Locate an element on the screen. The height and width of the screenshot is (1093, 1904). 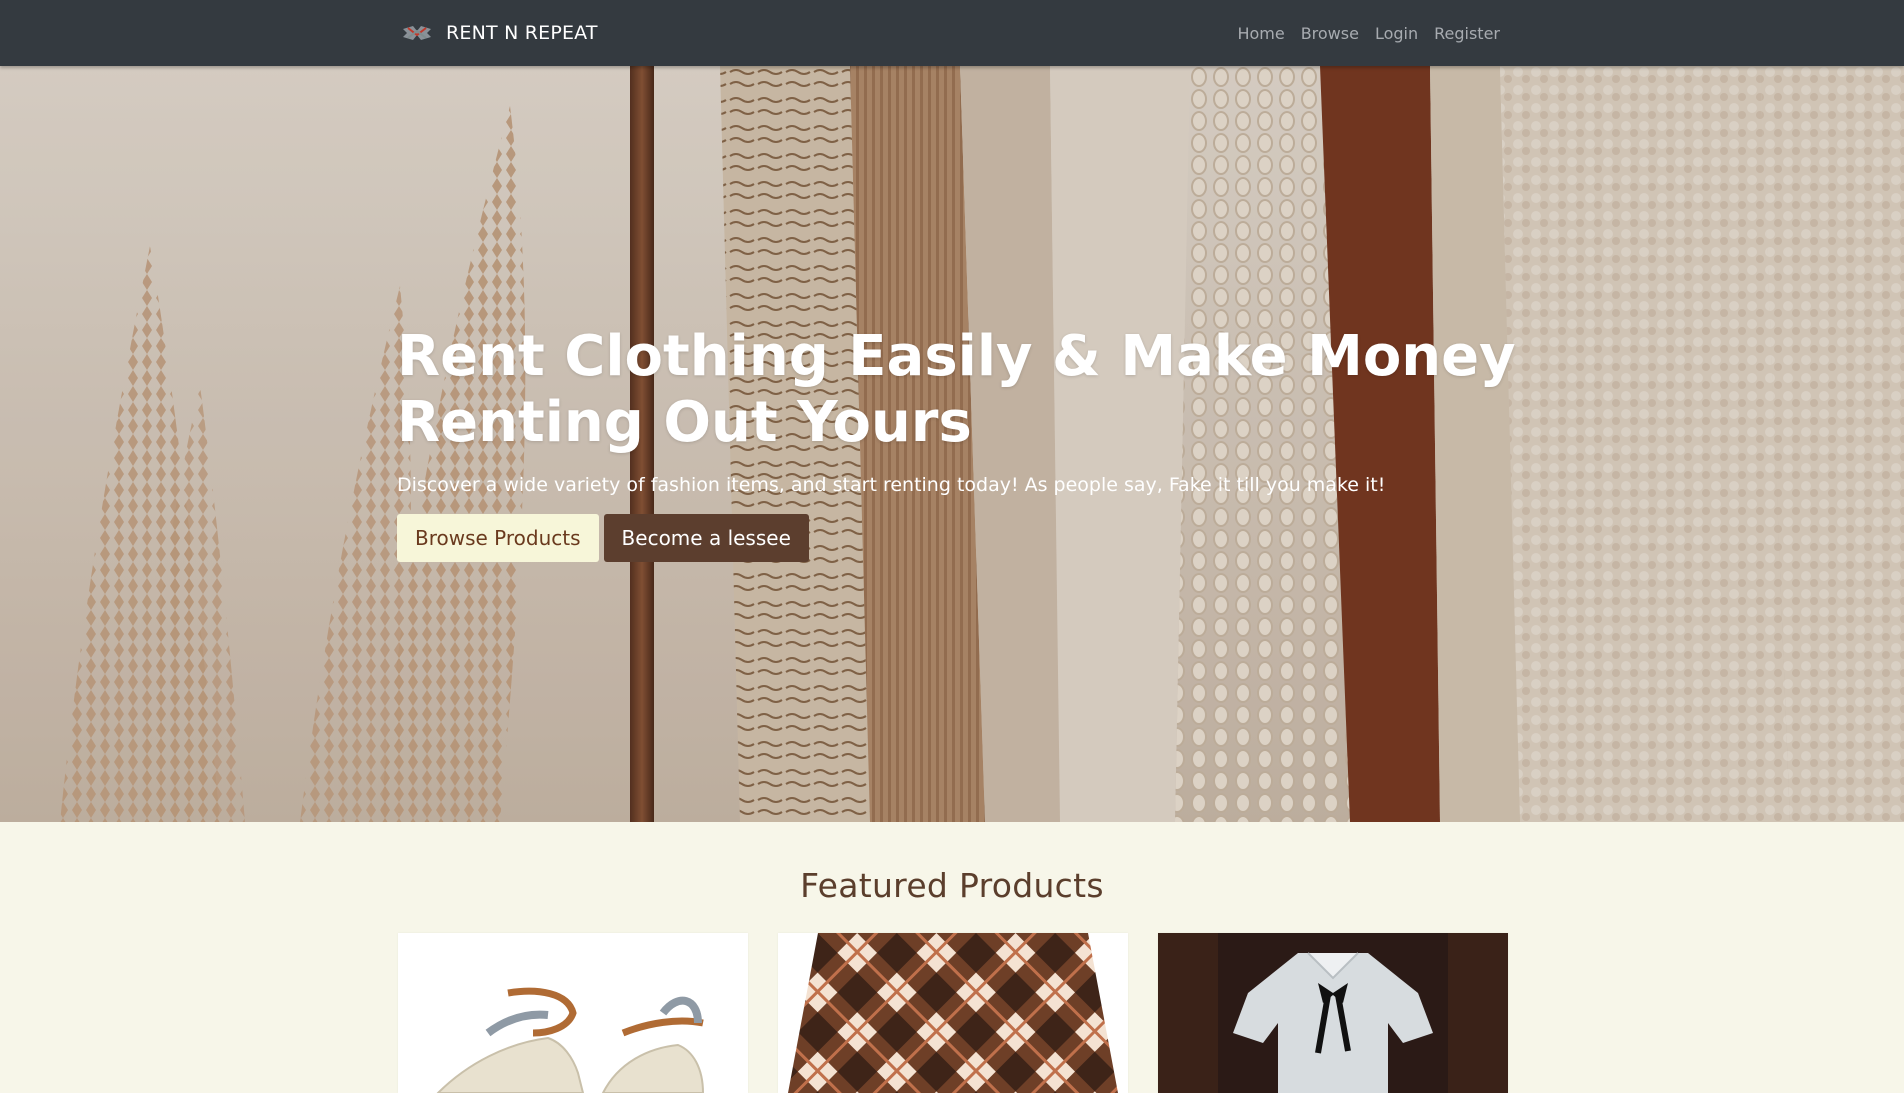
brand-name: RENT N REPEAT is located at coordinates (522, 33).